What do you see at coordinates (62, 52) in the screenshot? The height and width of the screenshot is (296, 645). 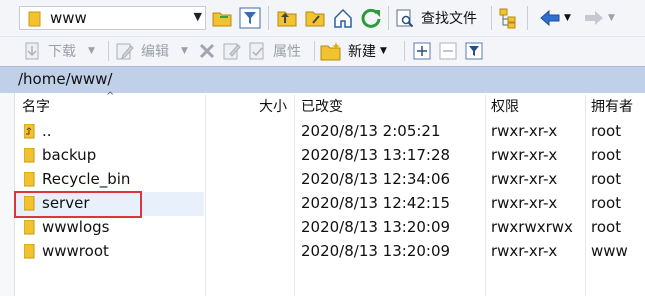 I see `download-label: 下载` at bounding box center [62, 52].